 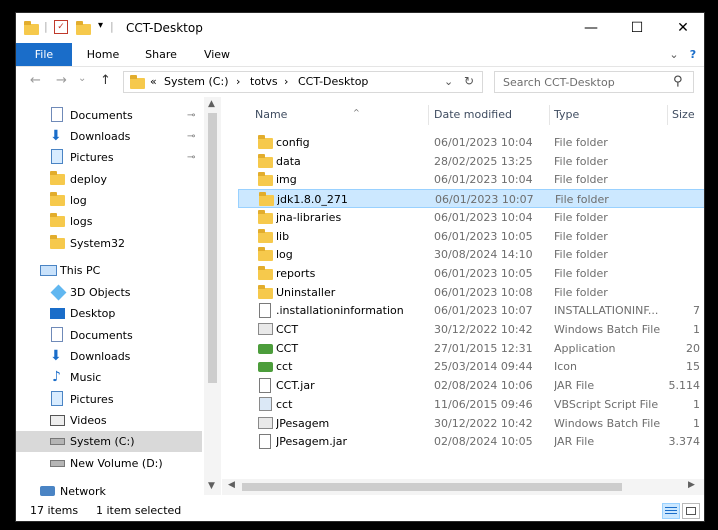 I want to click on scroll-thumb, so click(x=212, y=248).